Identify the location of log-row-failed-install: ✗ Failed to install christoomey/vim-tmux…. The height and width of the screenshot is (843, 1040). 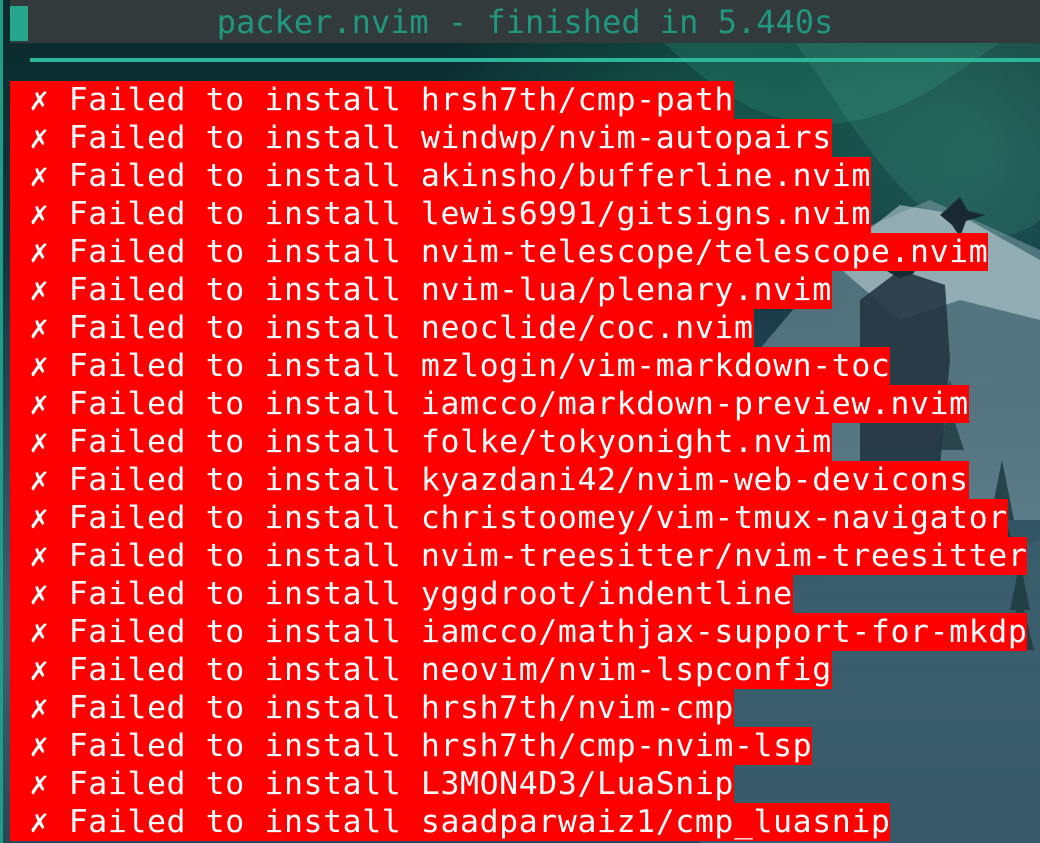
(509, 518).